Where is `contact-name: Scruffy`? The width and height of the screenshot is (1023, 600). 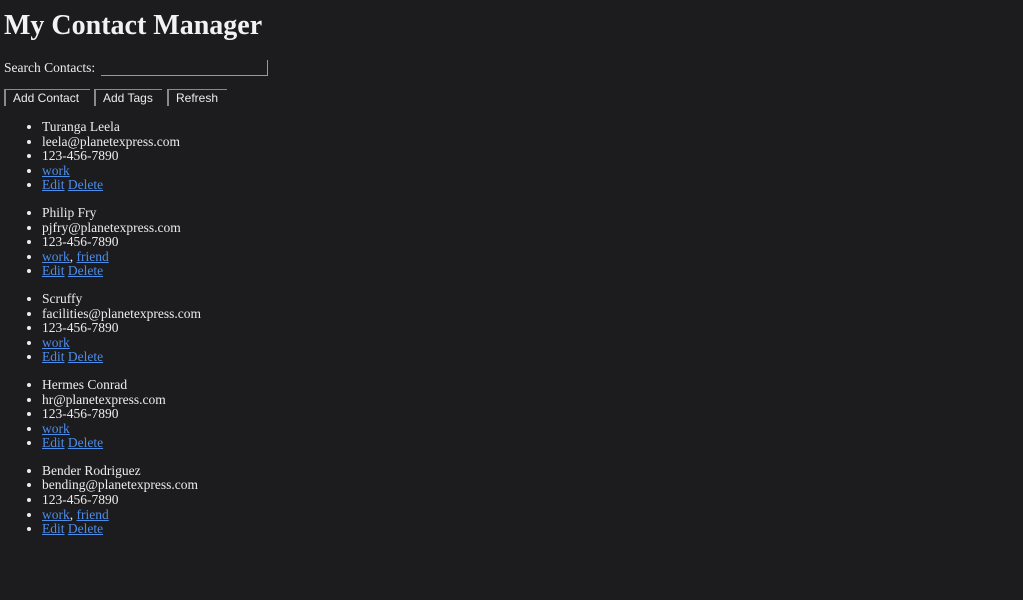 contact-name: Scruffy is located at coordinates (121, 299).